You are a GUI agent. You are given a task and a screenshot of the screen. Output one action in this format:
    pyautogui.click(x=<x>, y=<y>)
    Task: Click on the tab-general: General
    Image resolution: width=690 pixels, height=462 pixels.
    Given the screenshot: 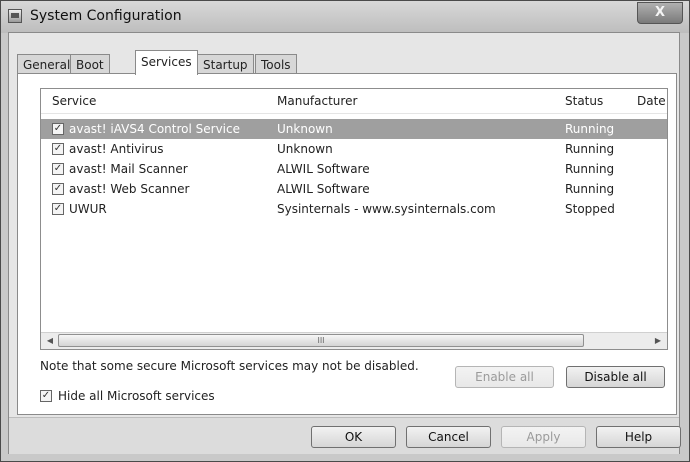 What is the action you would take?
    pyautogui.click(x=47, y=64)
    